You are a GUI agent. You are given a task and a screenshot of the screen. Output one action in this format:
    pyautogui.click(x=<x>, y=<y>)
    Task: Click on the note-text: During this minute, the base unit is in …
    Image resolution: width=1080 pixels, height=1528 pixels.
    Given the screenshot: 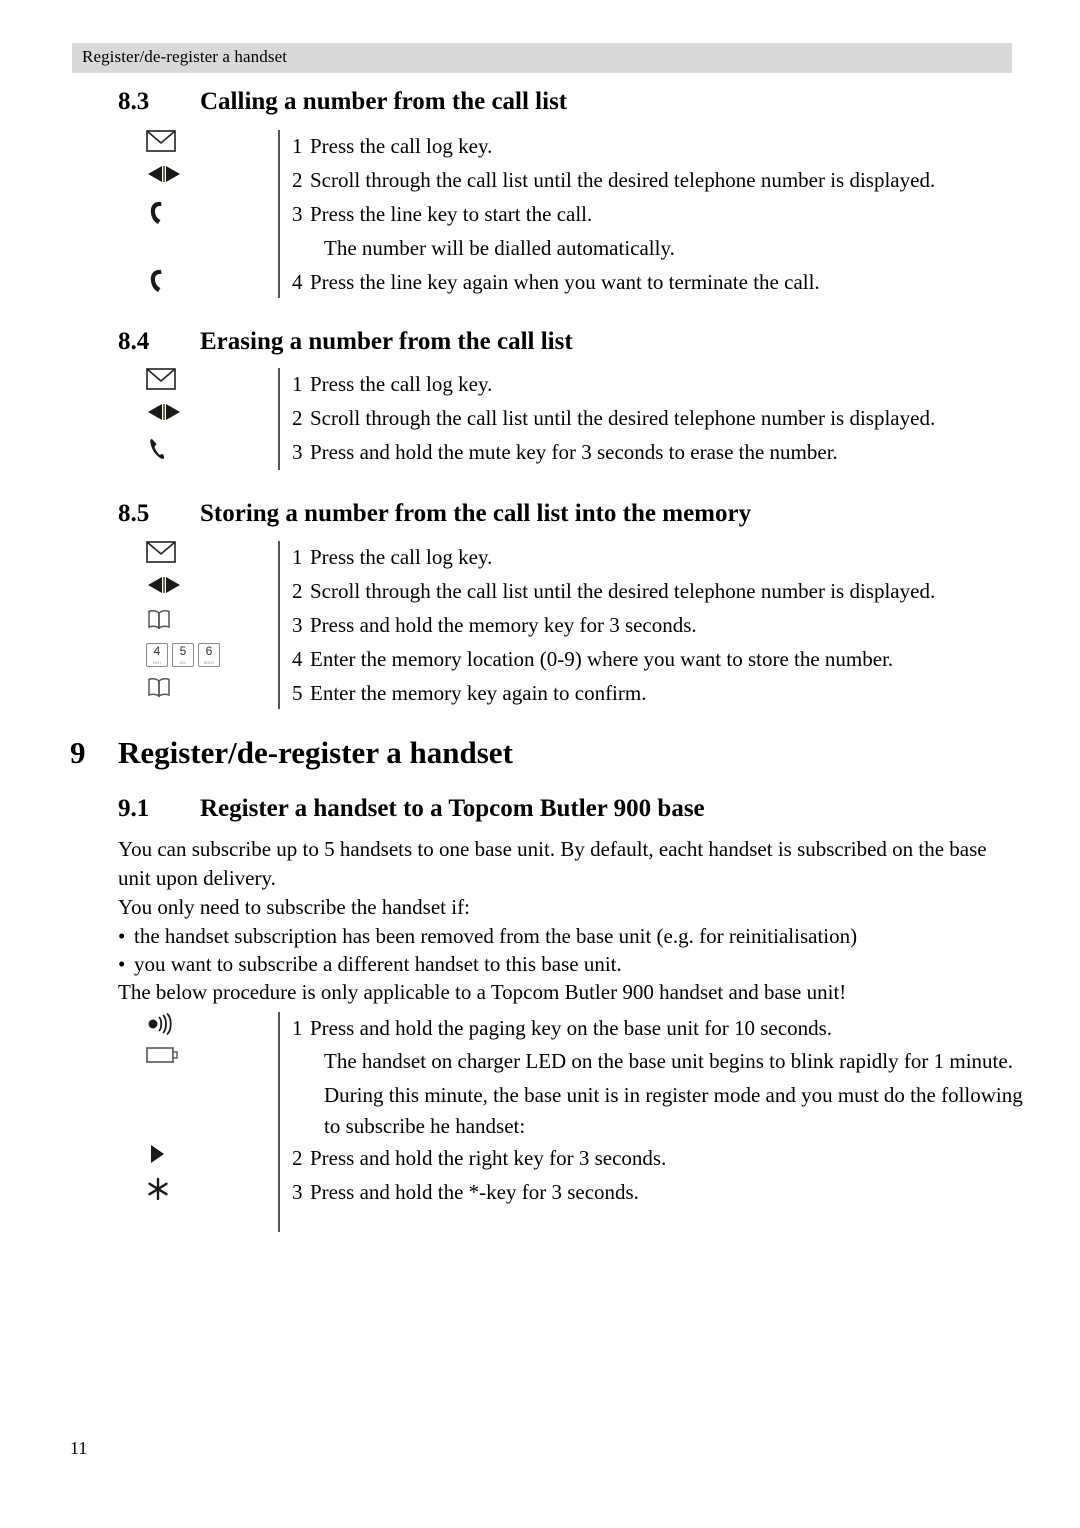 What is the action you would take?
    pyautogui.click(x=673, y=1110)
    